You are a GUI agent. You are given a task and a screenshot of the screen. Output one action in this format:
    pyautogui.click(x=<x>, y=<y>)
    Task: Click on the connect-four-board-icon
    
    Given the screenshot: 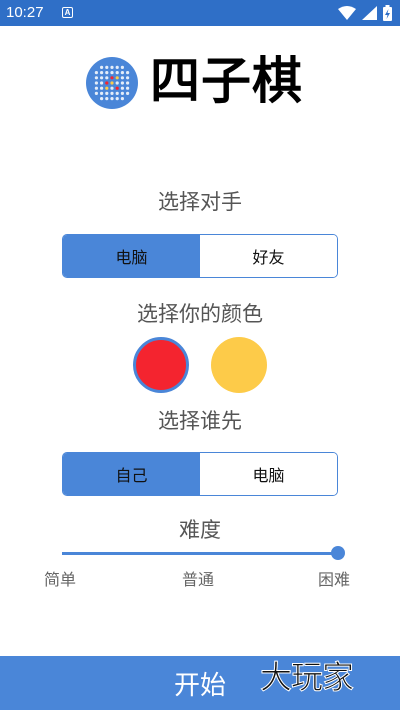 What is the action you would take?
    pyautogui.click(x=112, y=83)
    